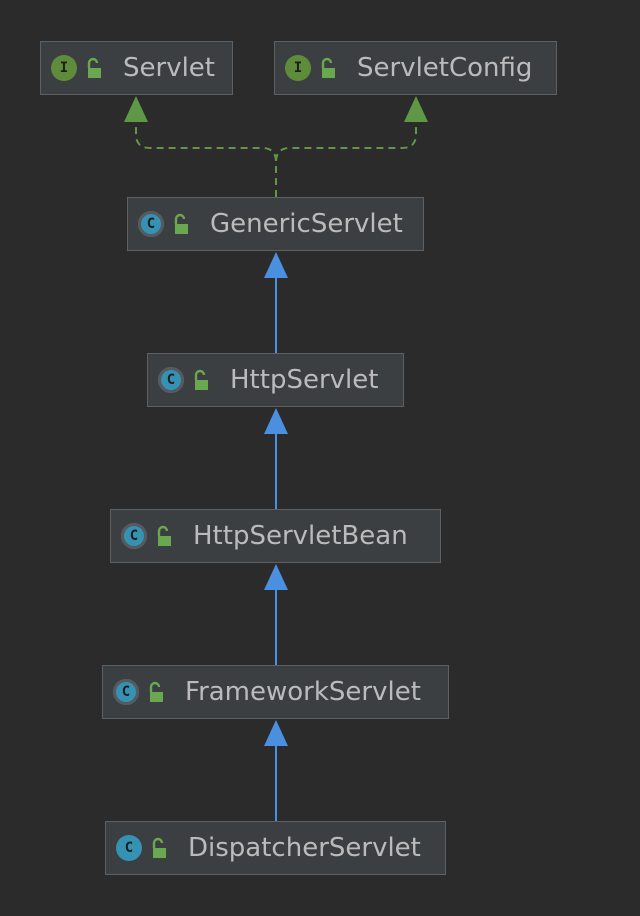 The width and height of the screenshot is (640, 916). What do you see at coordinates (276, 265) in the screenshot?
I see `extends-arrowhead-httpservlet` at bounding box center [276, 265].